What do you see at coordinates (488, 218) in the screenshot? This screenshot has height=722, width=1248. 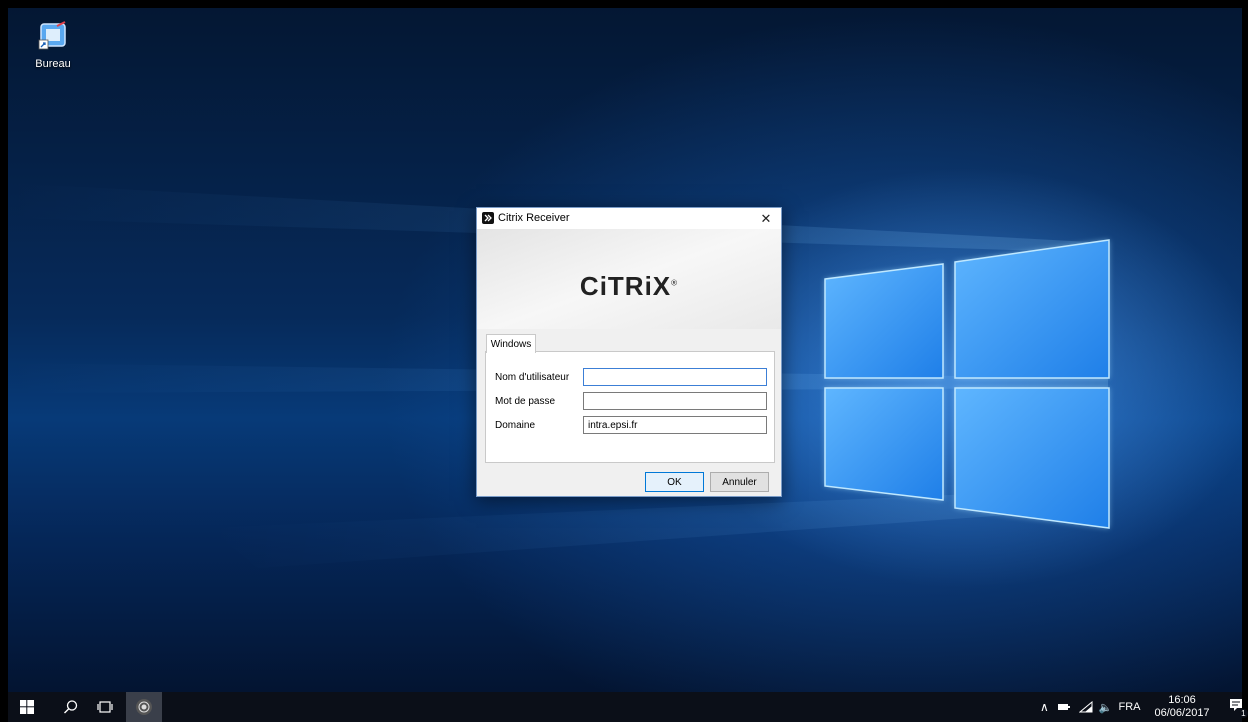 I see `citrix-app-icon` at bounding box center [488, 218].